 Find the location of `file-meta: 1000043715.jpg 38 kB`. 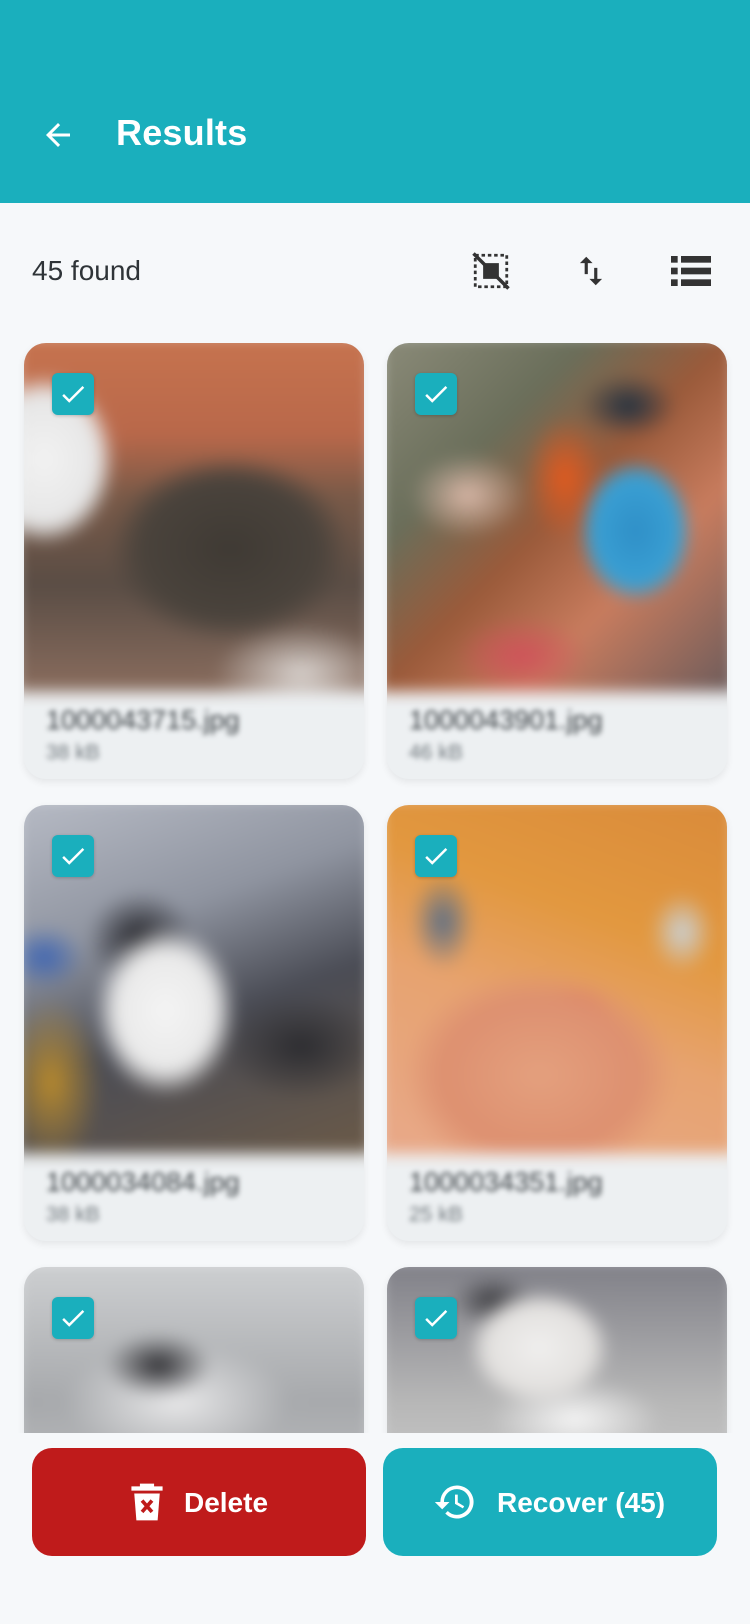

file-meta: 1000043715.jpg 38 kB is located at coordinates (194, 731).